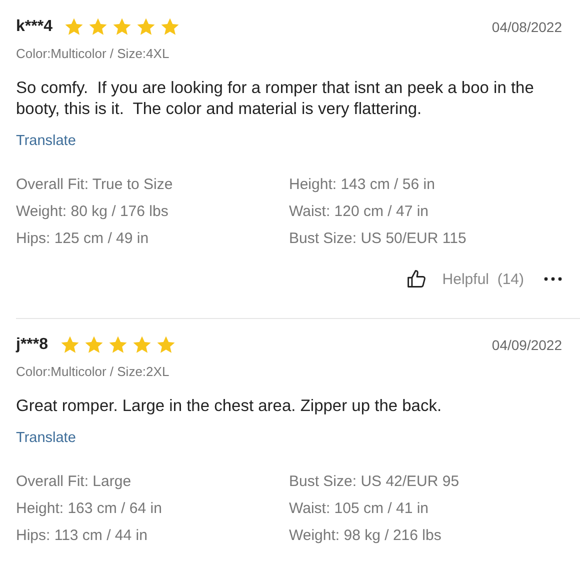 The width and height of the screenshot is (580, 580). Describe the element at coordinates (95, 184) in the screenshot. I see `measurement-text: Overall Fit: True to Size` at that location.